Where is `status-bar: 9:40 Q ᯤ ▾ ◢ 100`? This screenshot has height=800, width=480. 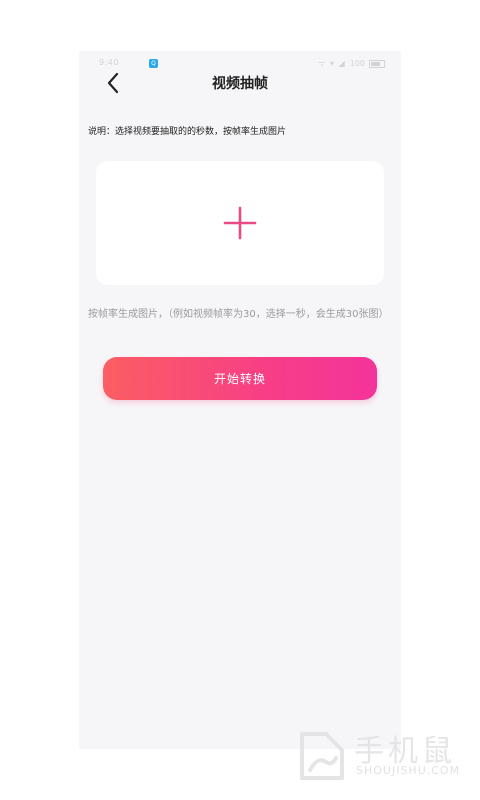
status-bar: 9:40 Q ᯤ ▾ ◢ 100 is located at coordinates (240, 62).